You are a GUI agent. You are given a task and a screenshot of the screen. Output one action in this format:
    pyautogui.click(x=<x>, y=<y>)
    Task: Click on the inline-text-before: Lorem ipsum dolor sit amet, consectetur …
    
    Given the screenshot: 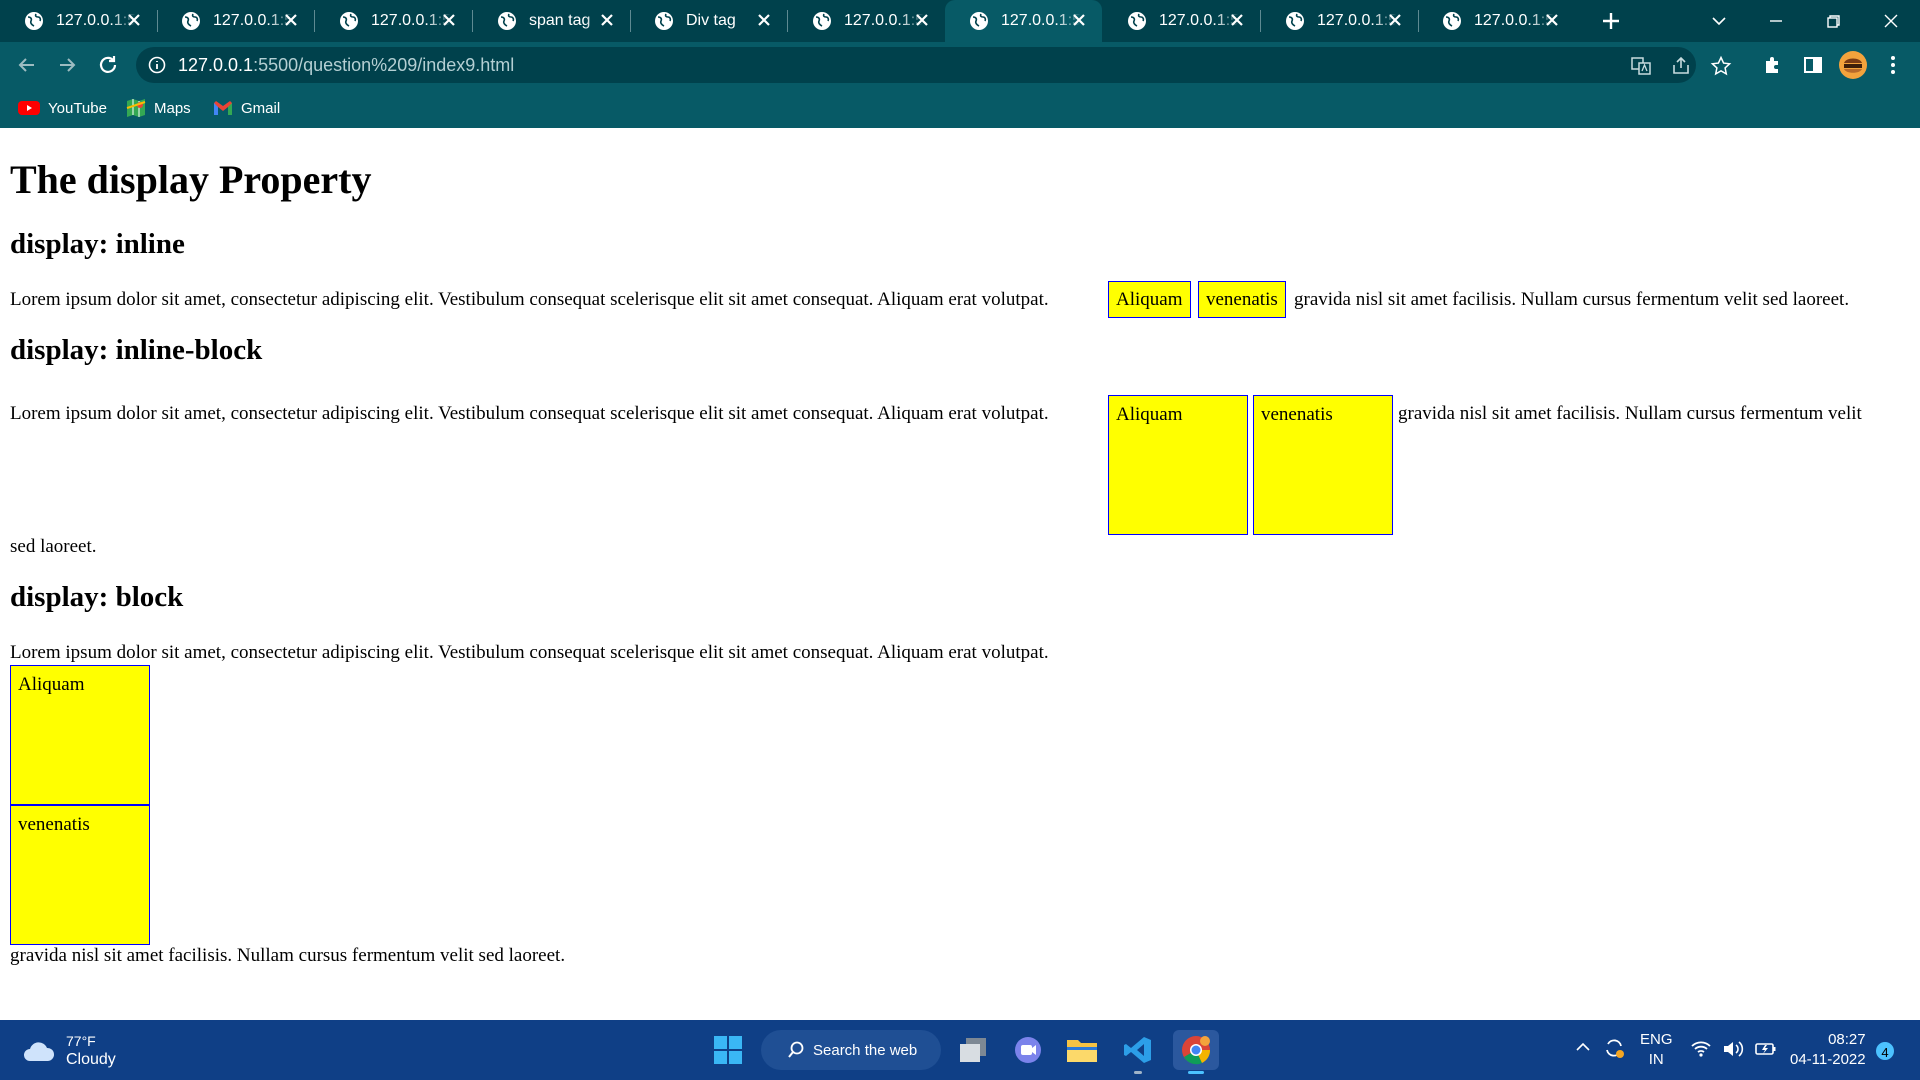 What is the action you would take?
    pyautogui.click(x=529, y=299)
    